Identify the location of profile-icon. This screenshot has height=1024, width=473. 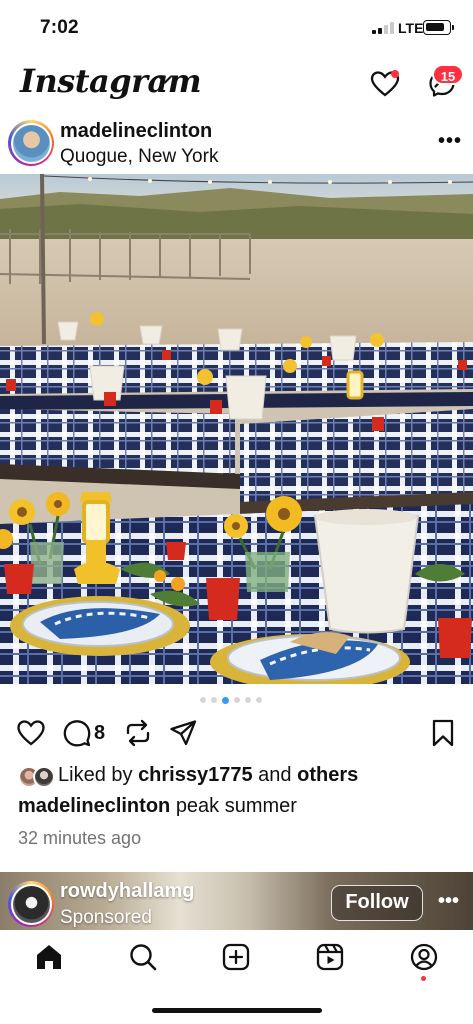
(424, 957).